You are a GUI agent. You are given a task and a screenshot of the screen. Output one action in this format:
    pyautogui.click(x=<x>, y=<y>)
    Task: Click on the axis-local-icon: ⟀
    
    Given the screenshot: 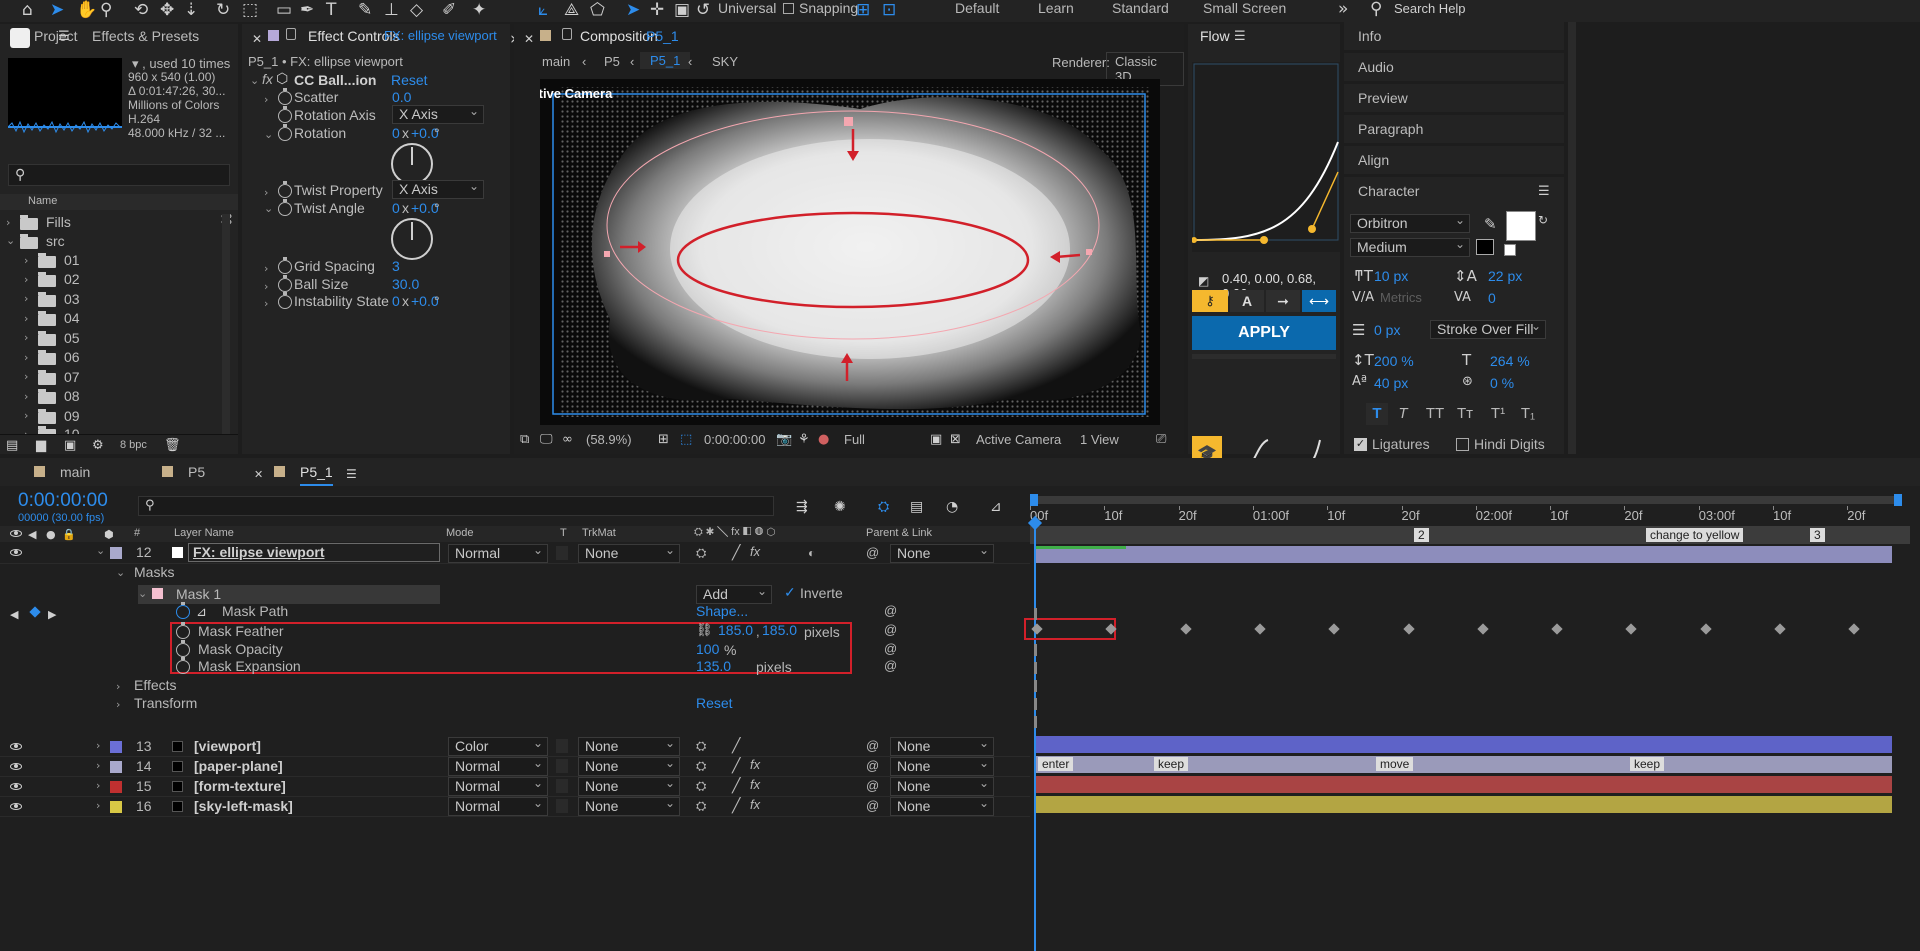 What is the action you would take?
    pyautogui.click(x=543, y=10)
    